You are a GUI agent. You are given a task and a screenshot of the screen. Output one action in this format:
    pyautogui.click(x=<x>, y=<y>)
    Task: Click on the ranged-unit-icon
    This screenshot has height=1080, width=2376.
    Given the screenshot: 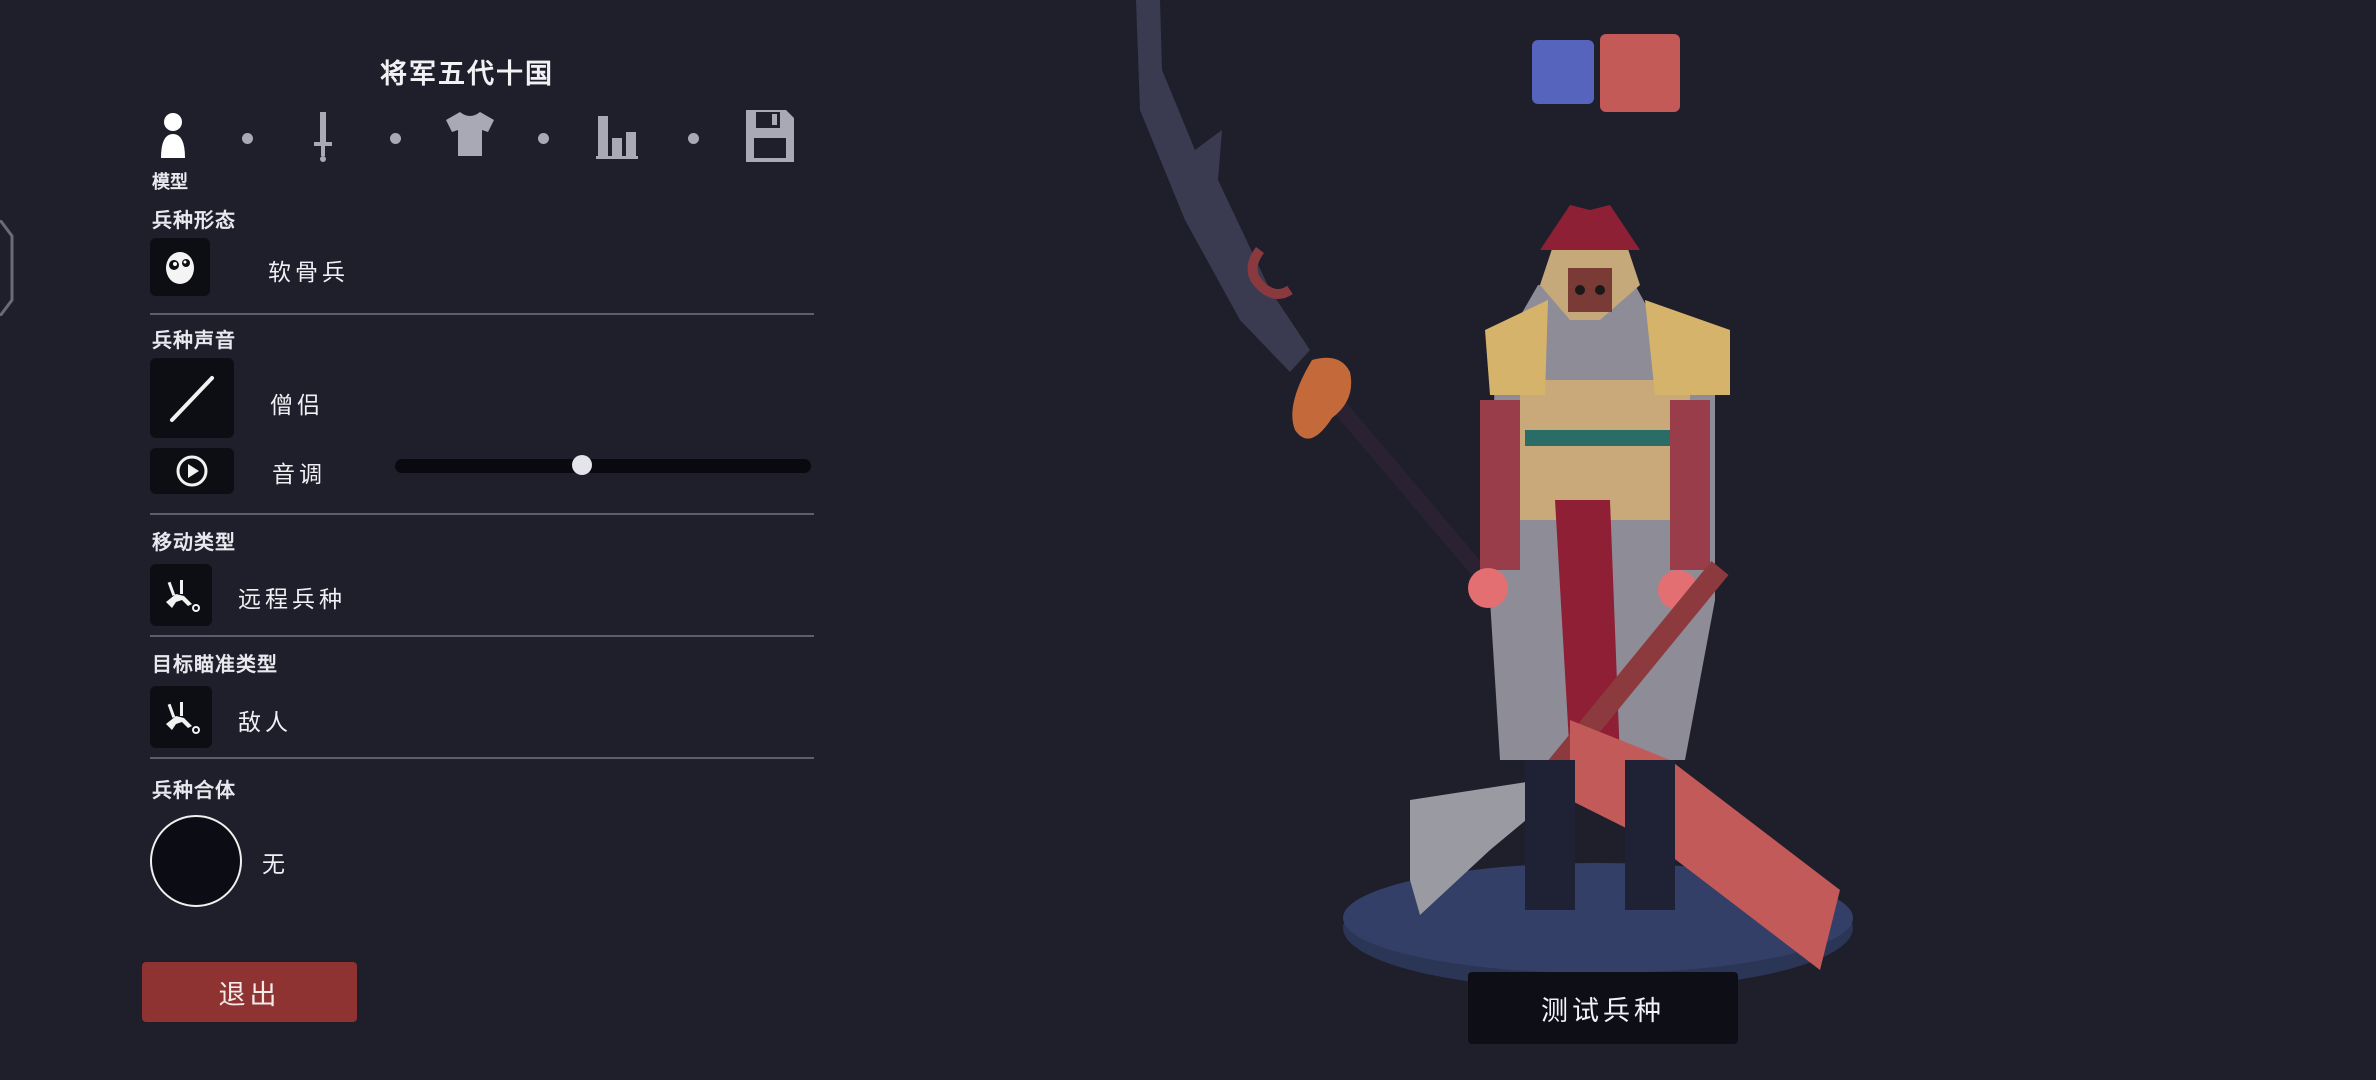 What is the action you would take?
    pyautogui.click(x=183, y=596)
    